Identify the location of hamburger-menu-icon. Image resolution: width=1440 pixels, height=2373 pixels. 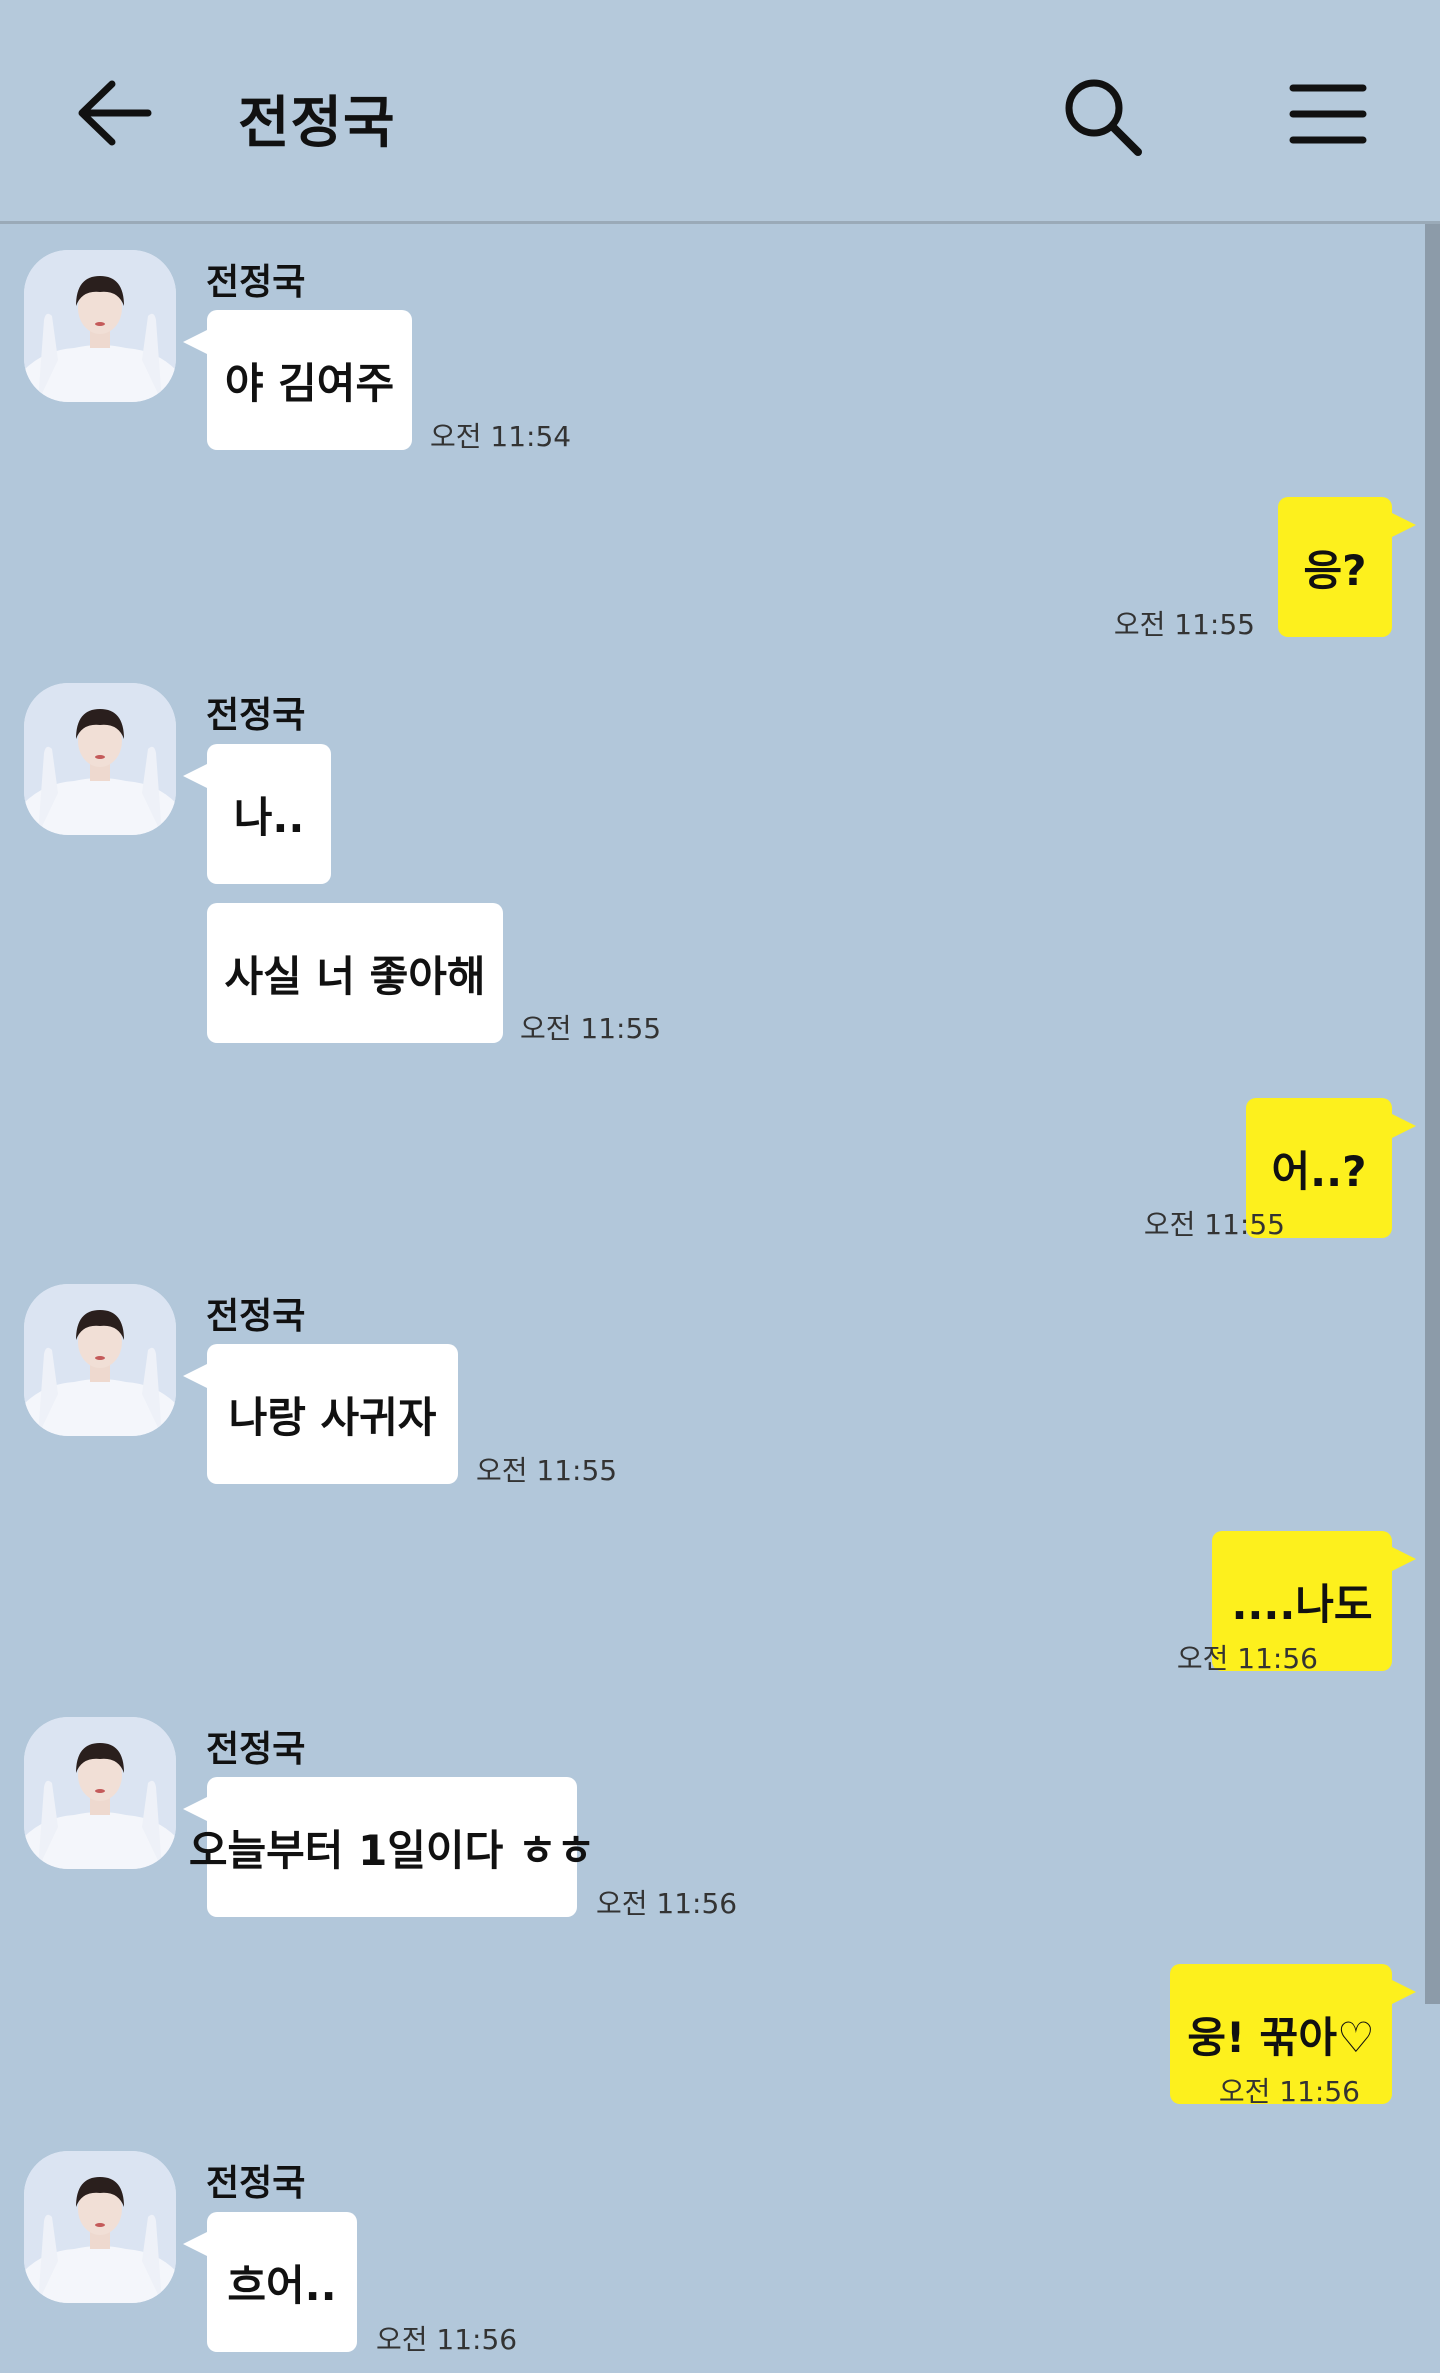
(1328, 114).